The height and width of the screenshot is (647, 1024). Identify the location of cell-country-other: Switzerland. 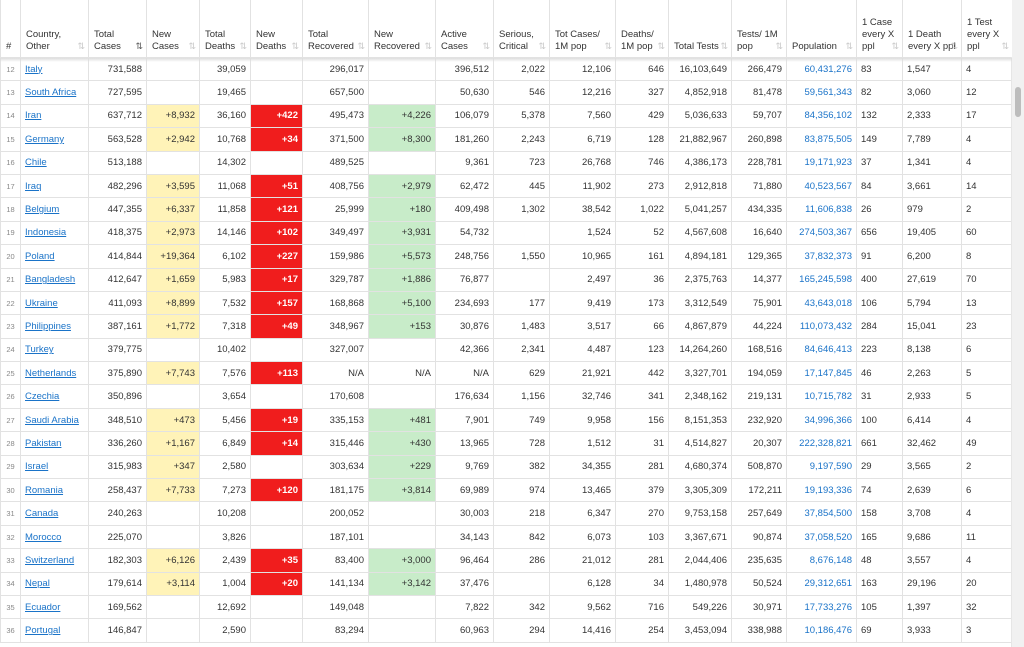
(54, 560).